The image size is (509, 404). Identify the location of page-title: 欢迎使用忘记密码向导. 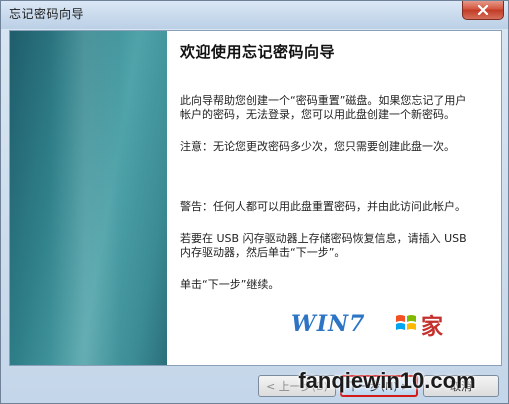
(258, 52).